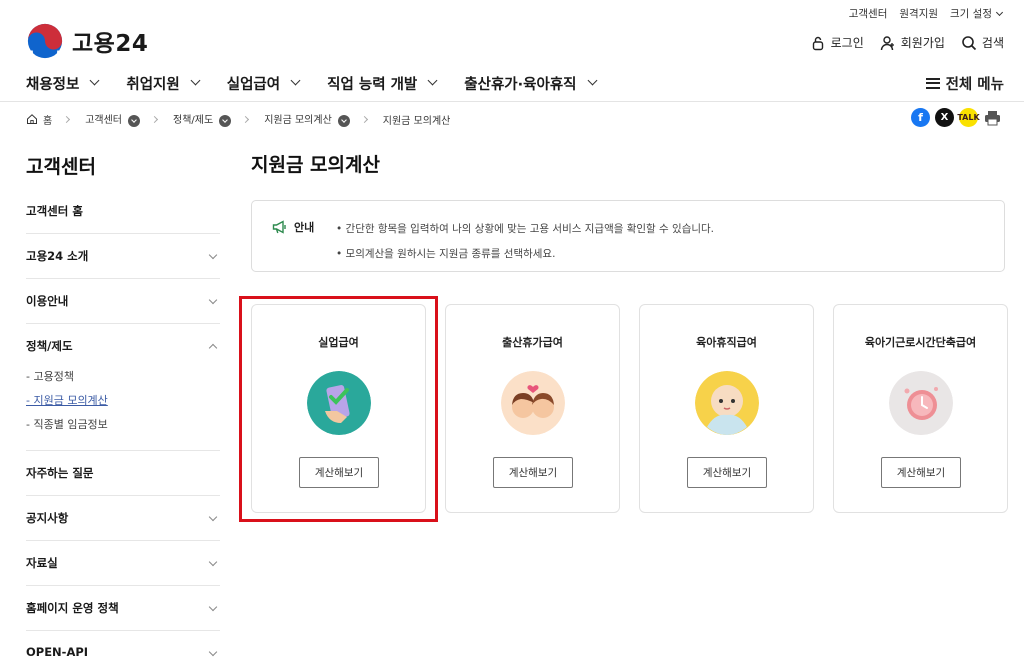  I want to click on print-icon, so click(992, 117).